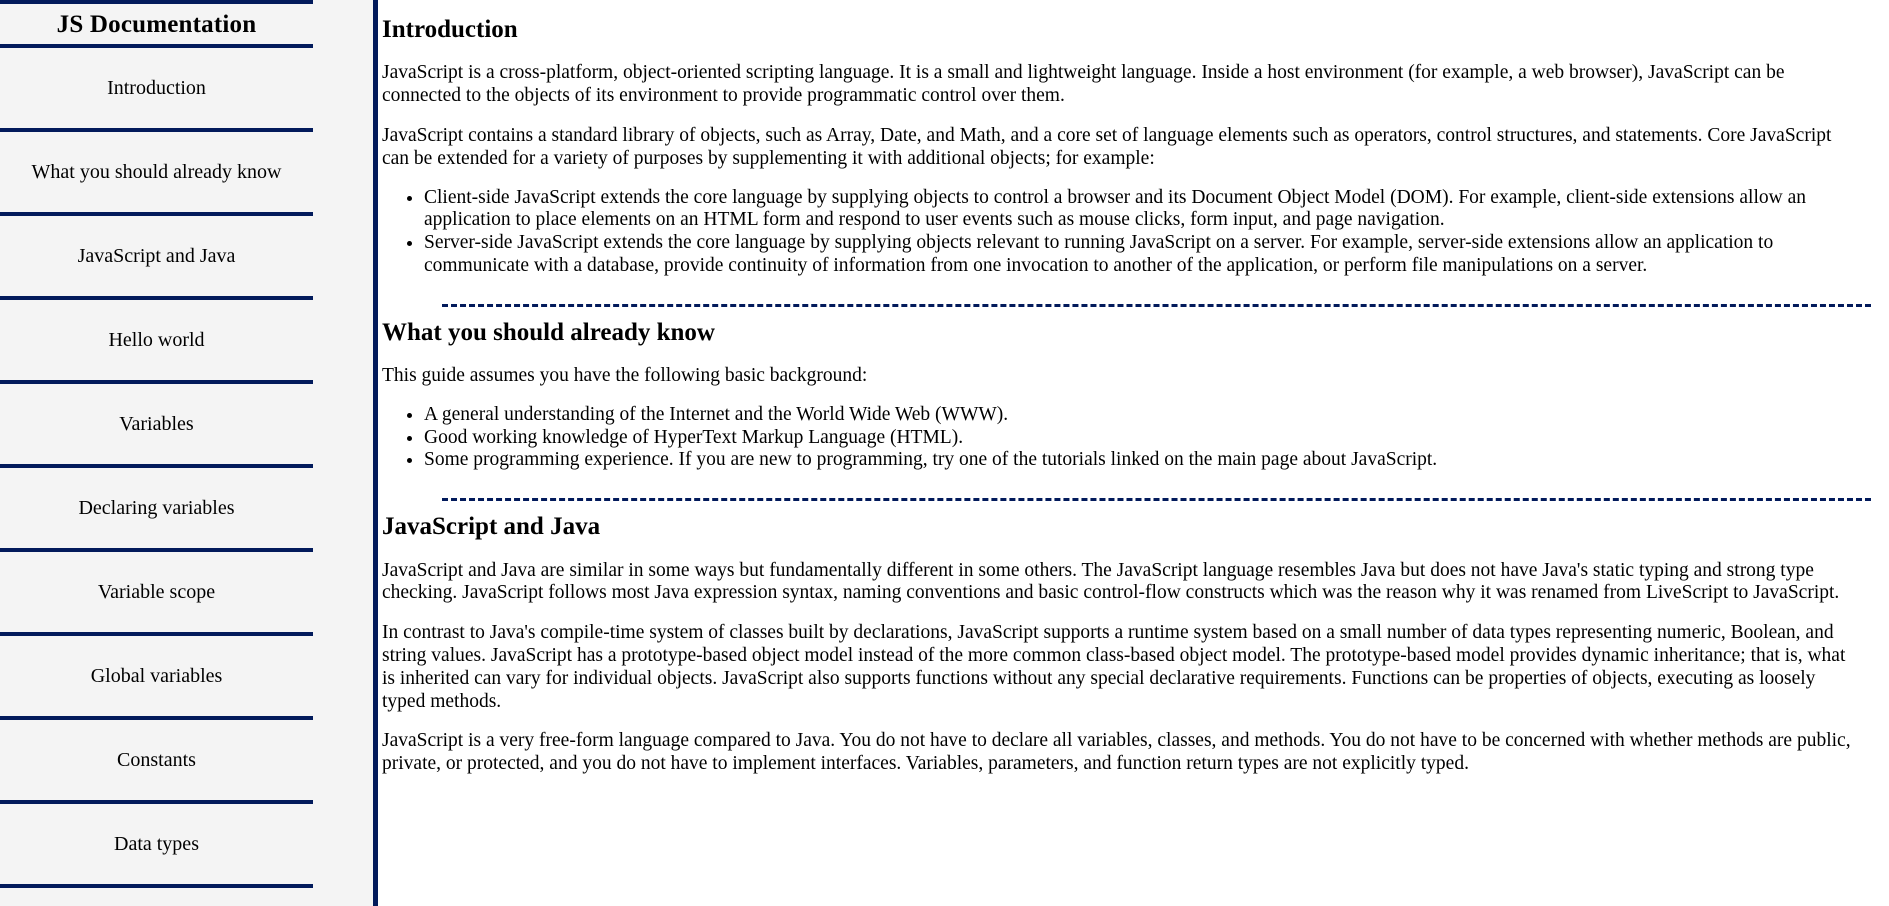 This screenshot has height=906, width=1889. Describe the element at coordinates (156, 174) in the screenshot. I see `sidebar-item-what-you-should-already-know: What you should already know` at that location.